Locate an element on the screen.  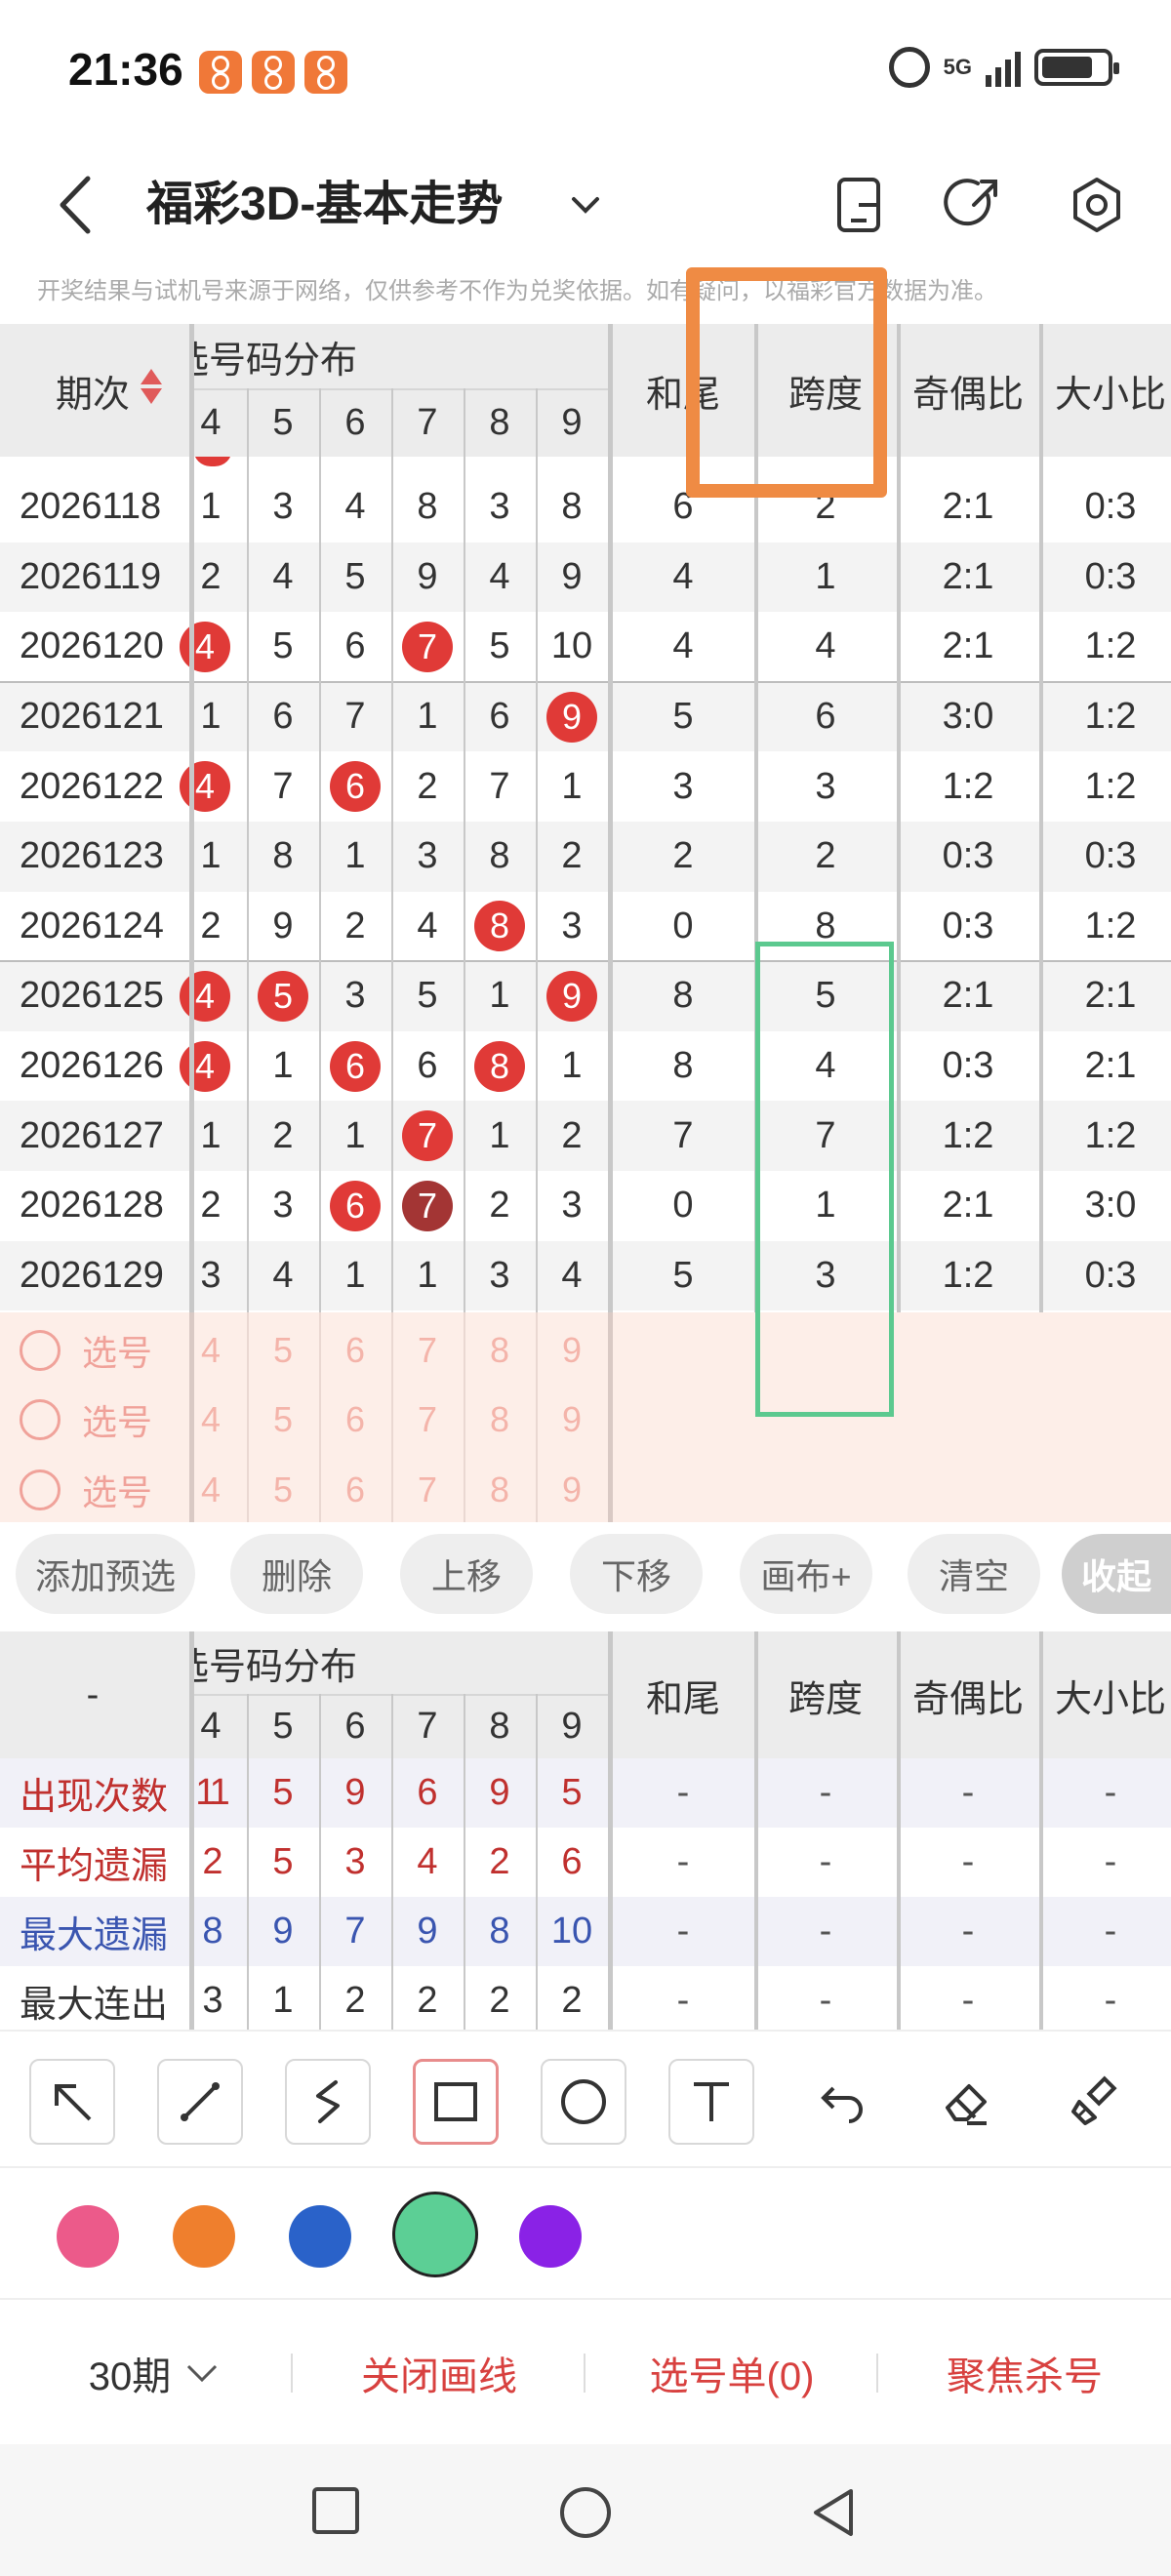
eraser-icon is located at coordinates (967, 2102).